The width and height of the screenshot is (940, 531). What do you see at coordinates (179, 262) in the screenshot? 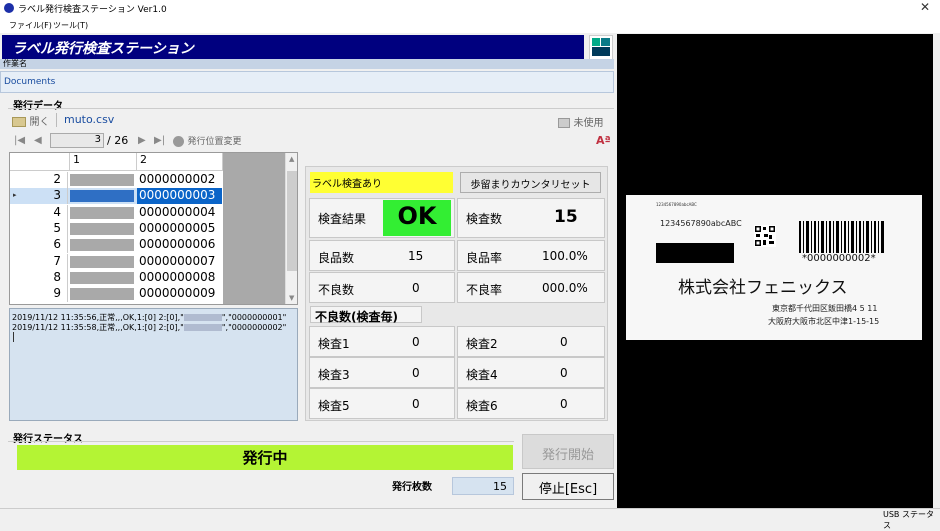
I see `code-cell: 0000000007` at bounding box center [179, 262].